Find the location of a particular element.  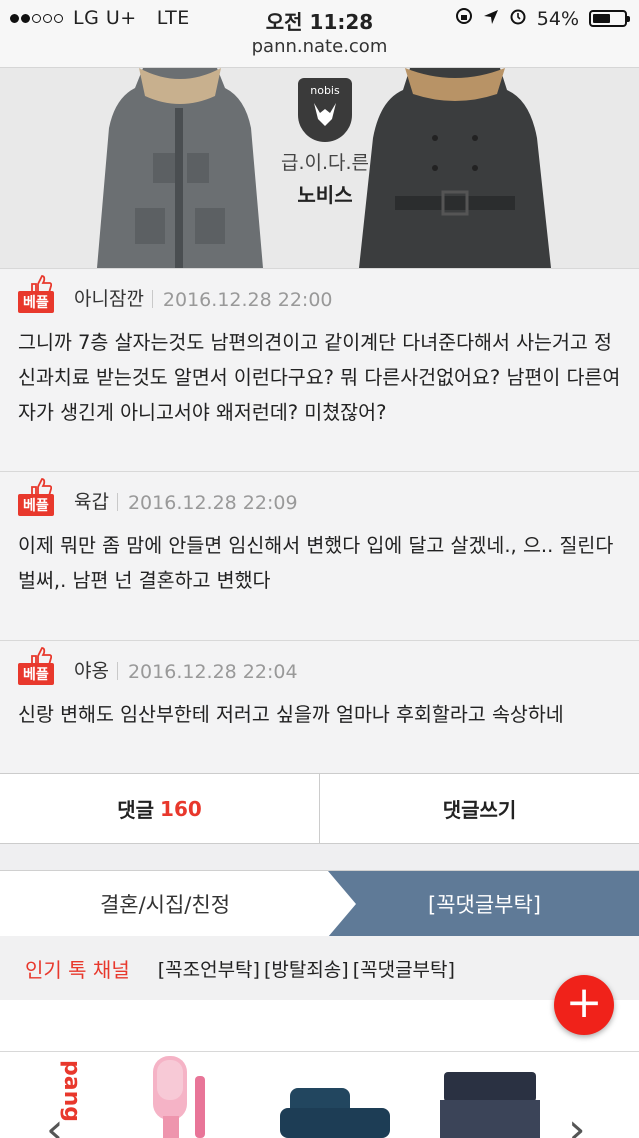

comment-author: 아니잠깐 is located at coordinates (109, 298).